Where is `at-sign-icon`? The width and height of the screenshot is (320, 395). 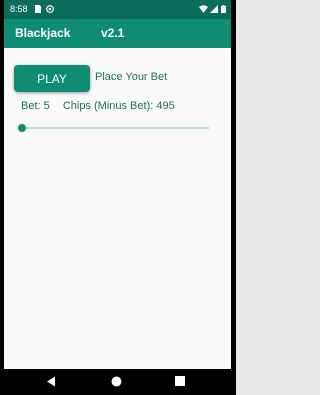 at-sign-icon is located at coordinates (50, 9).